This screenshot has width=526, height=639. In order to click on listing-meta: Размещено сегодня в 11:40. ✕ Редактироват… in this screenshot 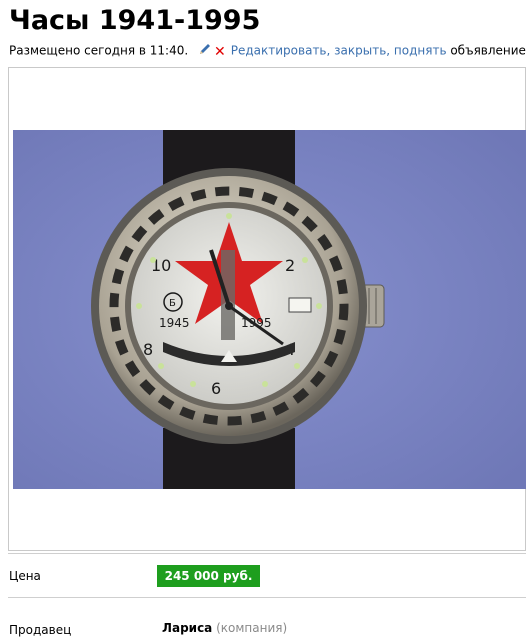, I will do `click(267, 51)`.